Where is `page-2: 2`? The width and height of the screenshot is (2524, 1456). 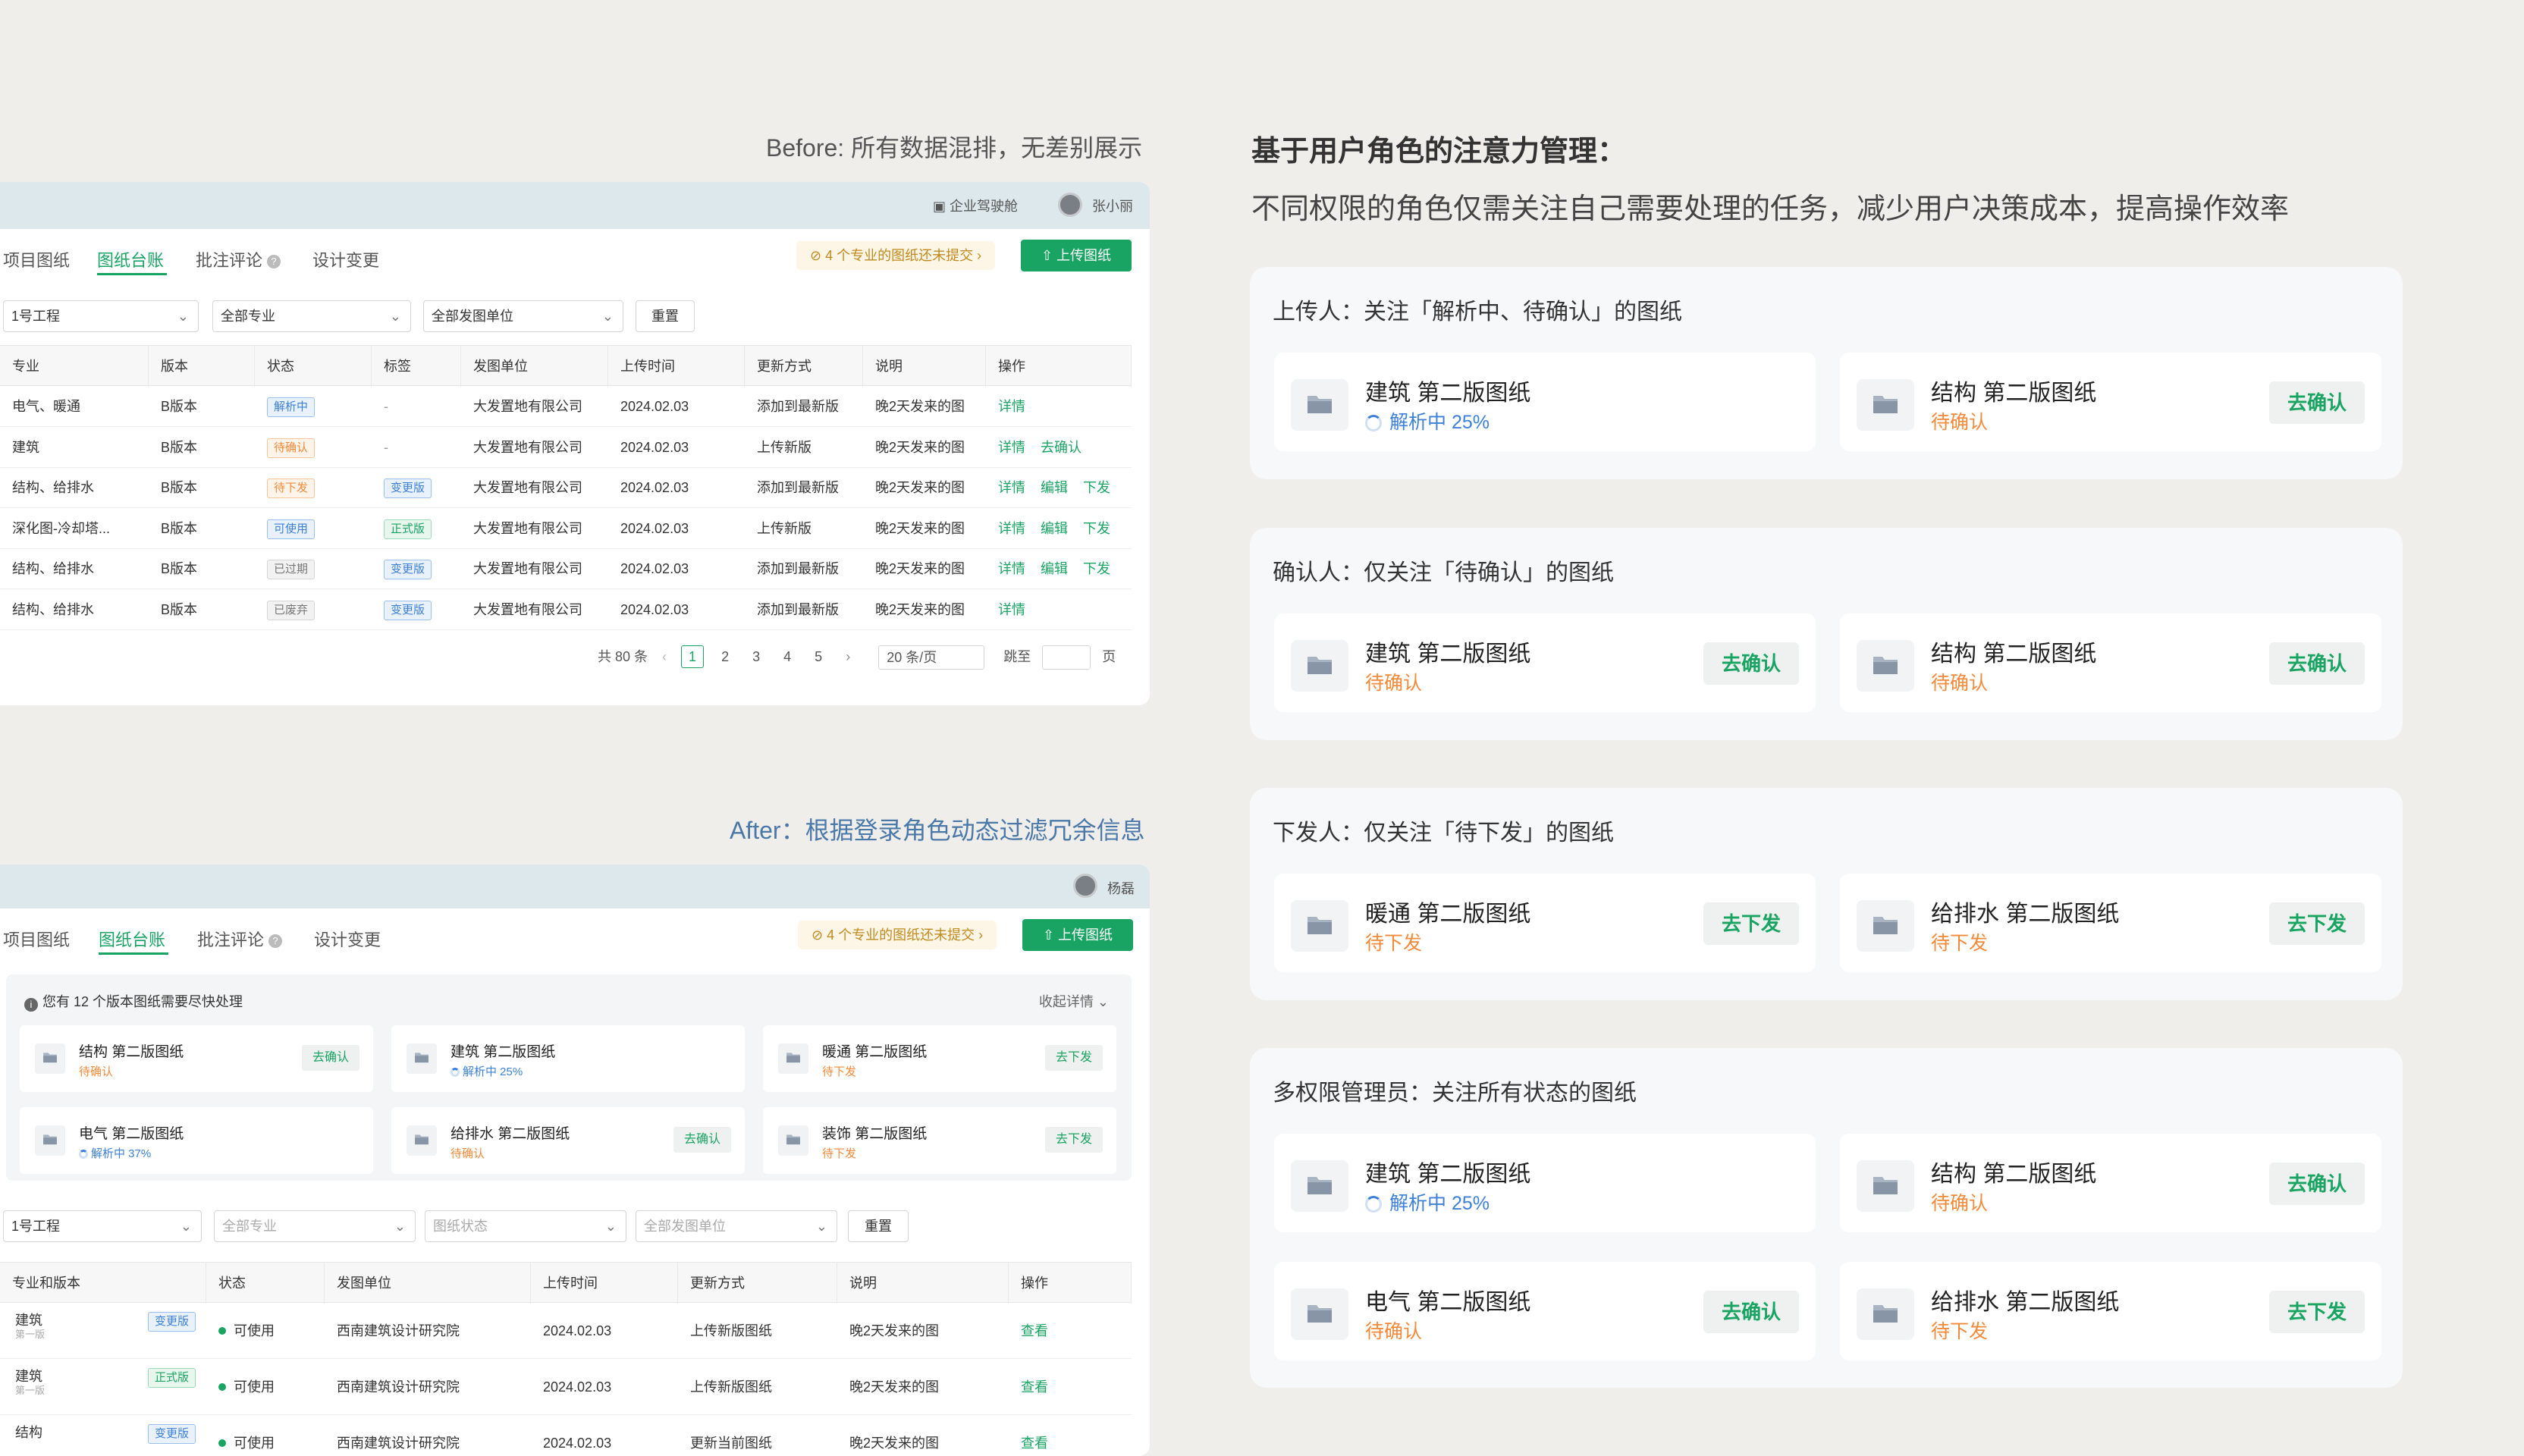
page-2: 2 is located at coordinates (725, 656).